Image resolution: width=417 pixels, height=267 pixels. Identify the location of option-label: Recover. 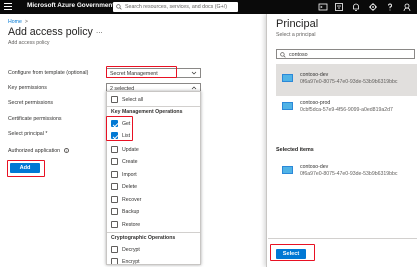
(132, 199).